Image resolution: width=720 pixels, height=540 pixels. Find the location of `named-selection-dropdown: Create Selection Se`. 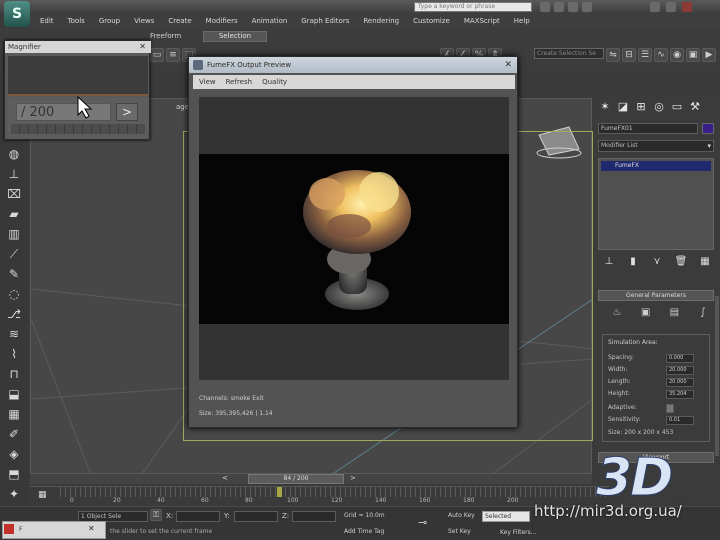

named-selection-dropdown: Create Selection Se is located at coordinates (569, 53).